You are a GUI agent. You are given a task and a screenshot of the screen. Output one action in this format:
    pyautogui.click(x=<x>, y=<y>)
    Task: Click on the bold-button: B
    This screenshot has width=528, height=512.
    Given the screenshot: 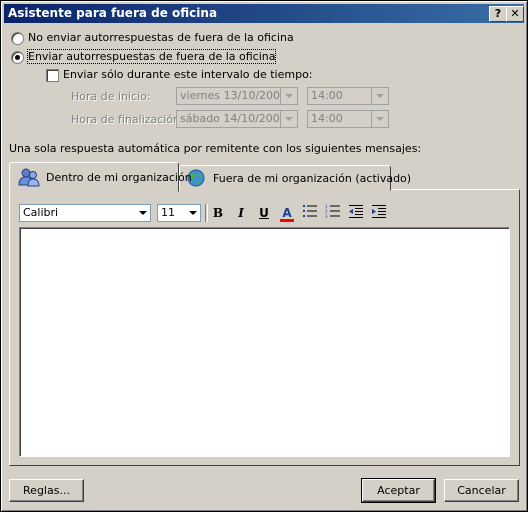 What is the action you would take?
    pyautogui.click(x=218, y=213)
    